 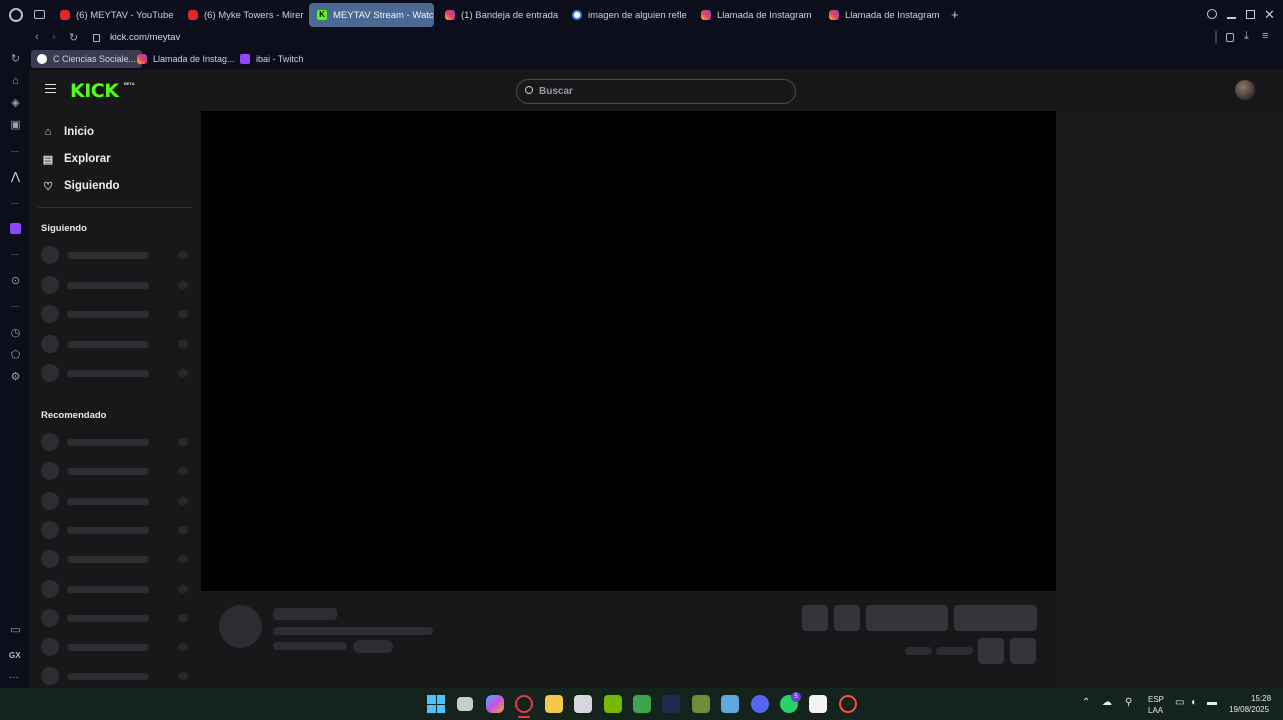 What do you see at coordinates (15, 281) in the screenshot?
I see `player-icon: ⊙` at bounding box center [15, 281].